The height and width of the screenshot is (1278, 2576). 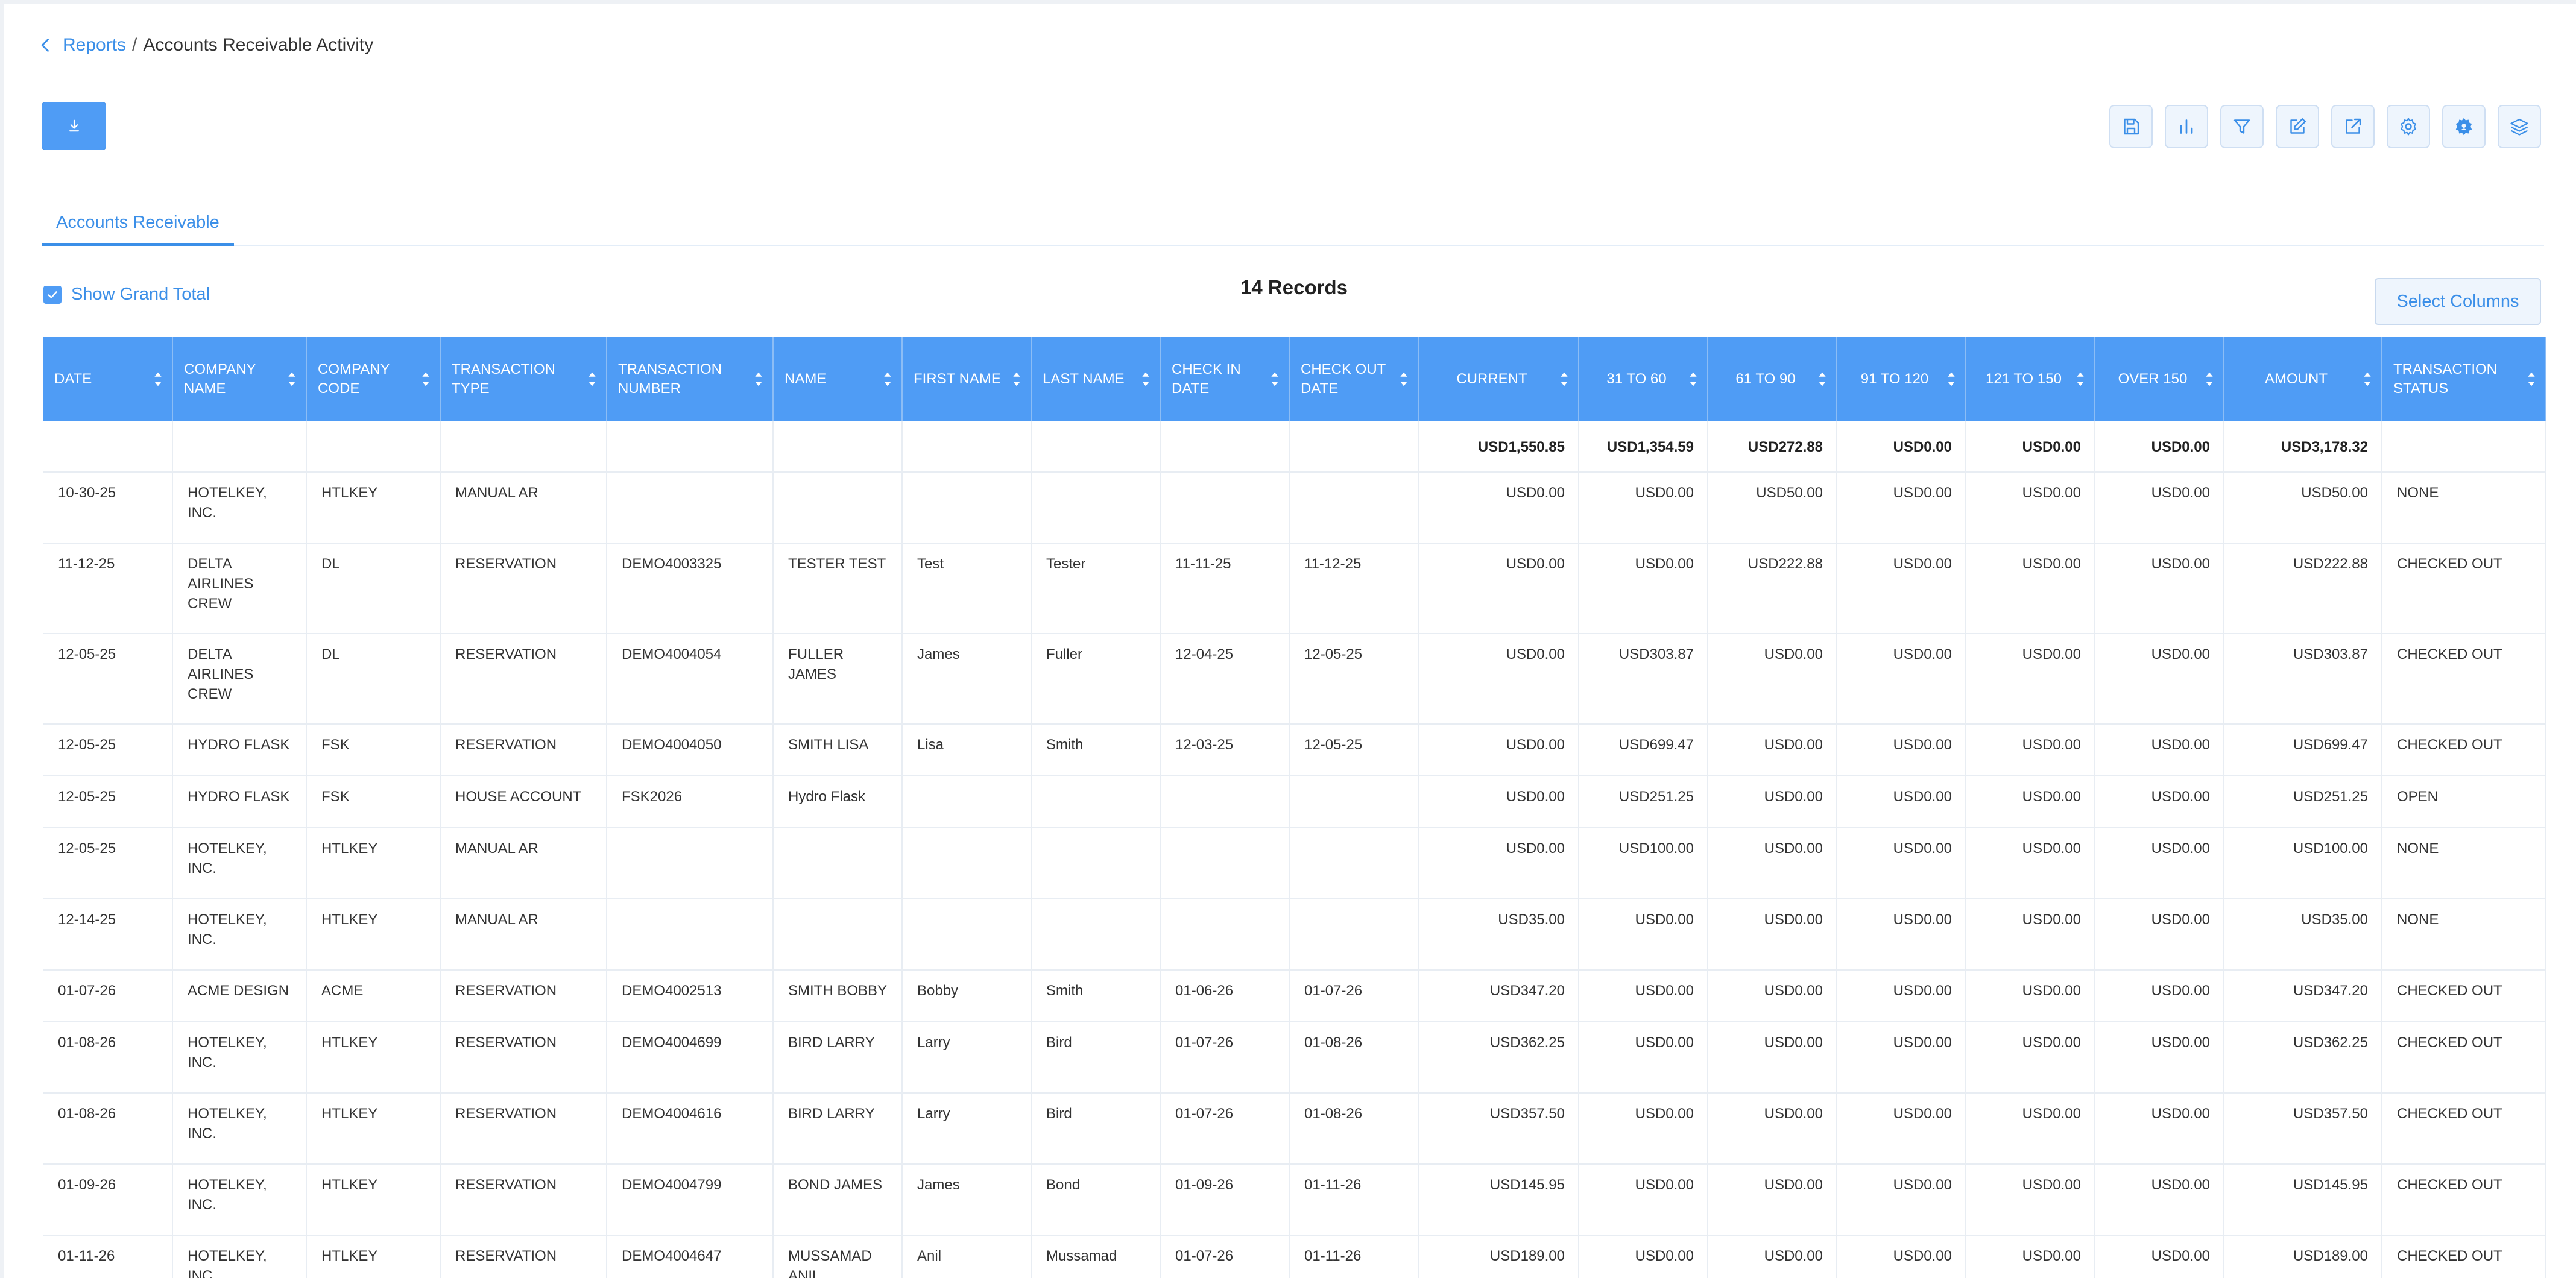 What do you see at coordinates (94, 45) in the screenshot?
I see `breadcrumb-parent: Reports` at bounding box center [94, 45].